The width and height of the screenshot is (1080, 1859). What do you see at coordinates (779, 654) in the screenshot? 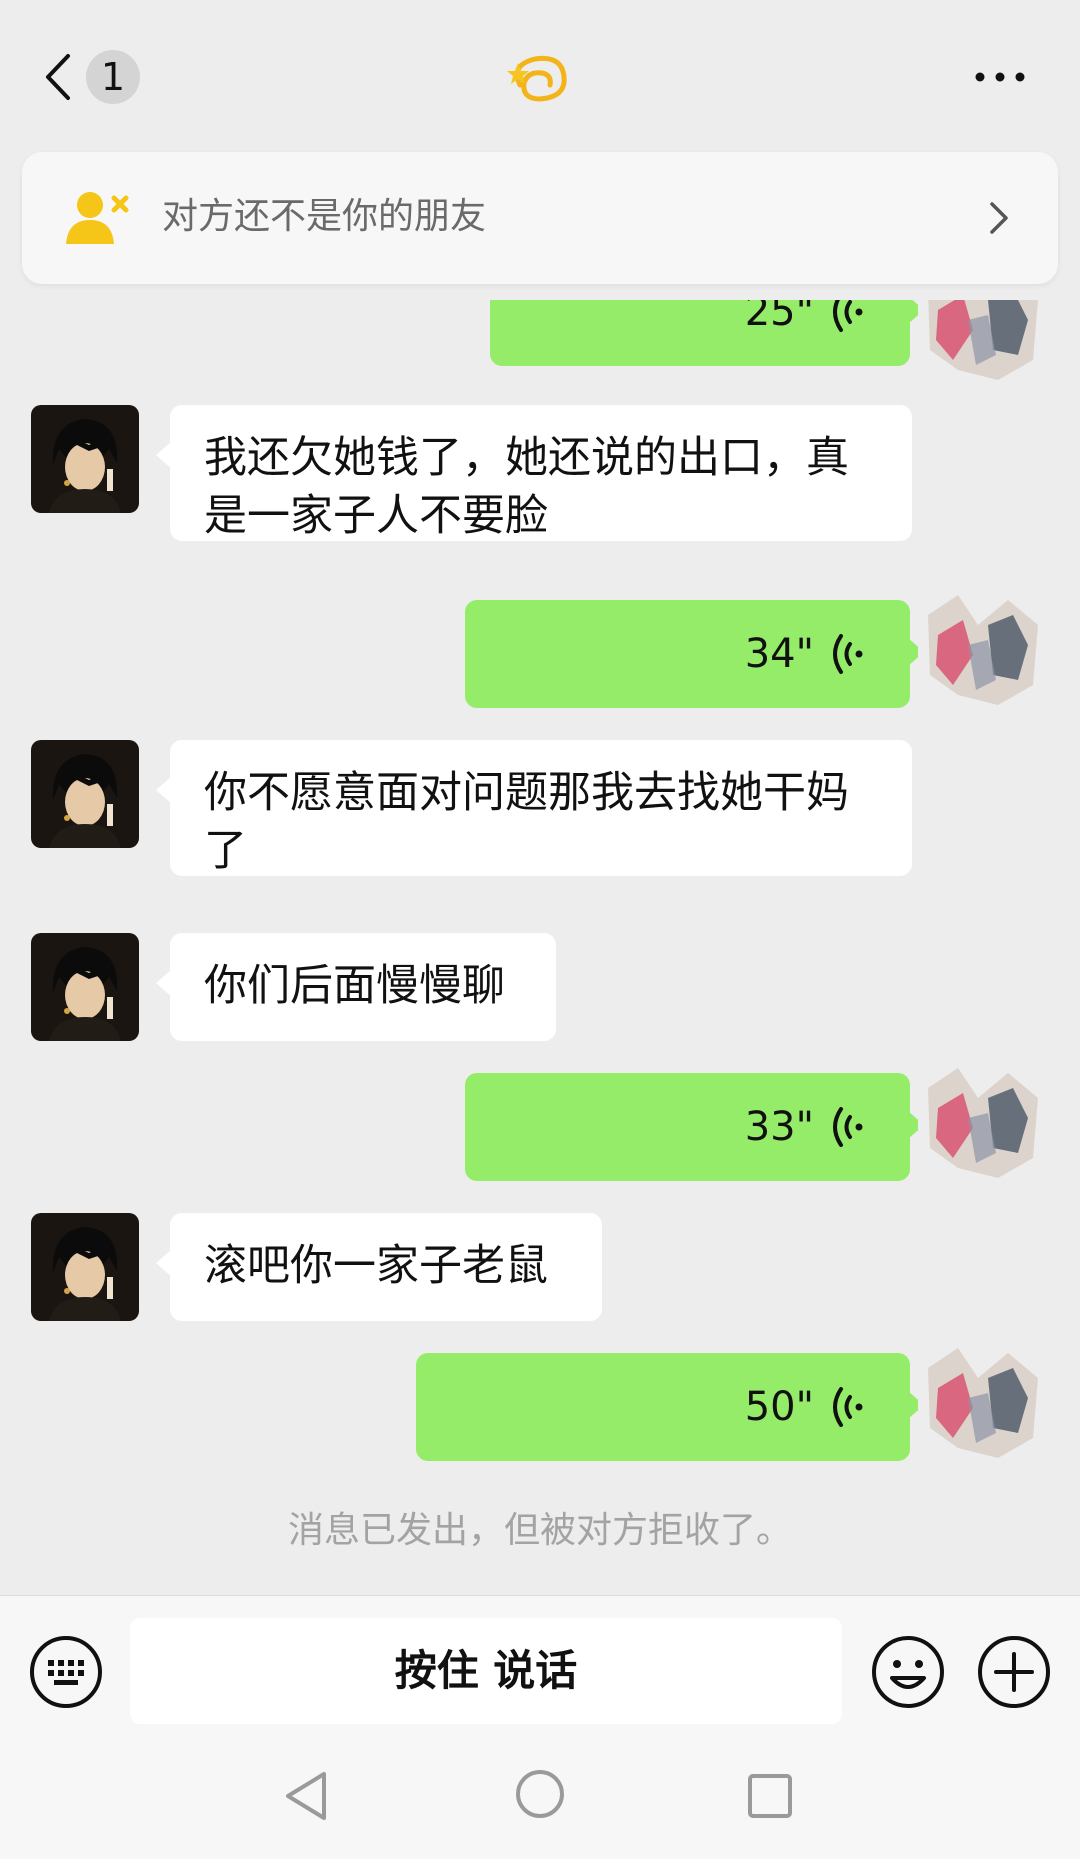
I see `voice-duration: 34"` at bounding box center [779, 654].